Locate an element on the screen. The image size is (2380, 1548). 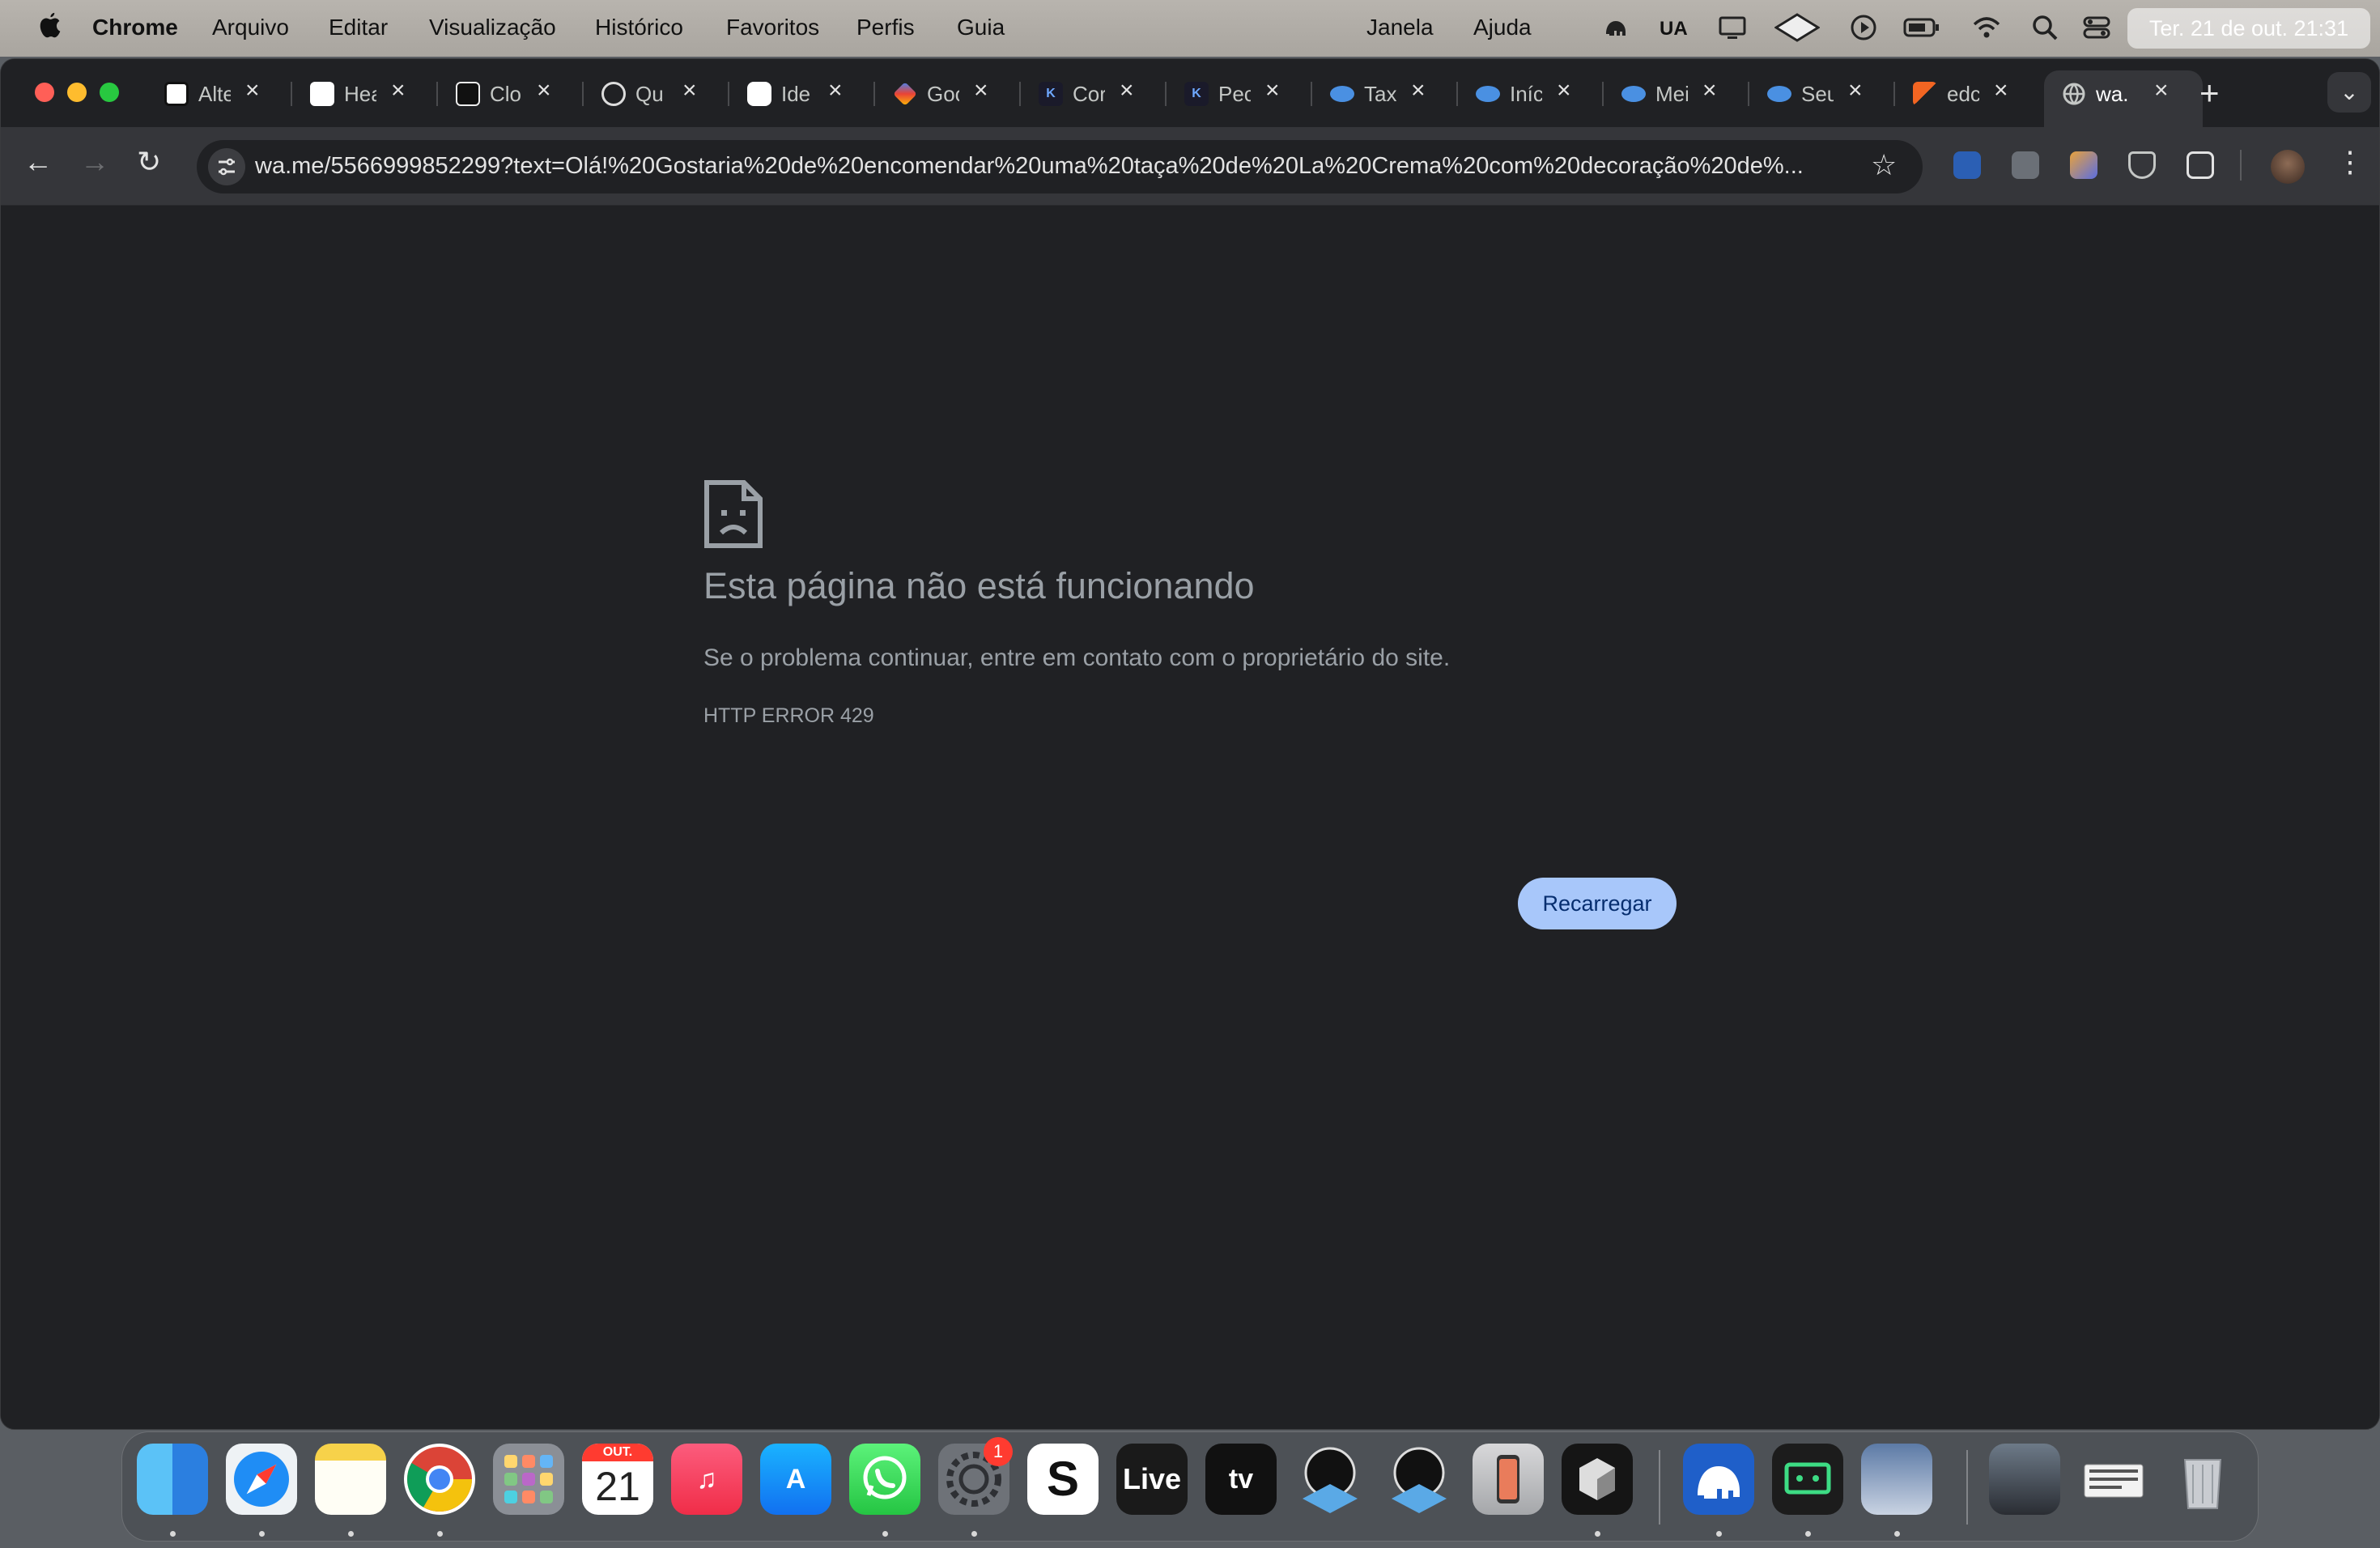
live-app: Live is located at coordinates (1152, 1480).